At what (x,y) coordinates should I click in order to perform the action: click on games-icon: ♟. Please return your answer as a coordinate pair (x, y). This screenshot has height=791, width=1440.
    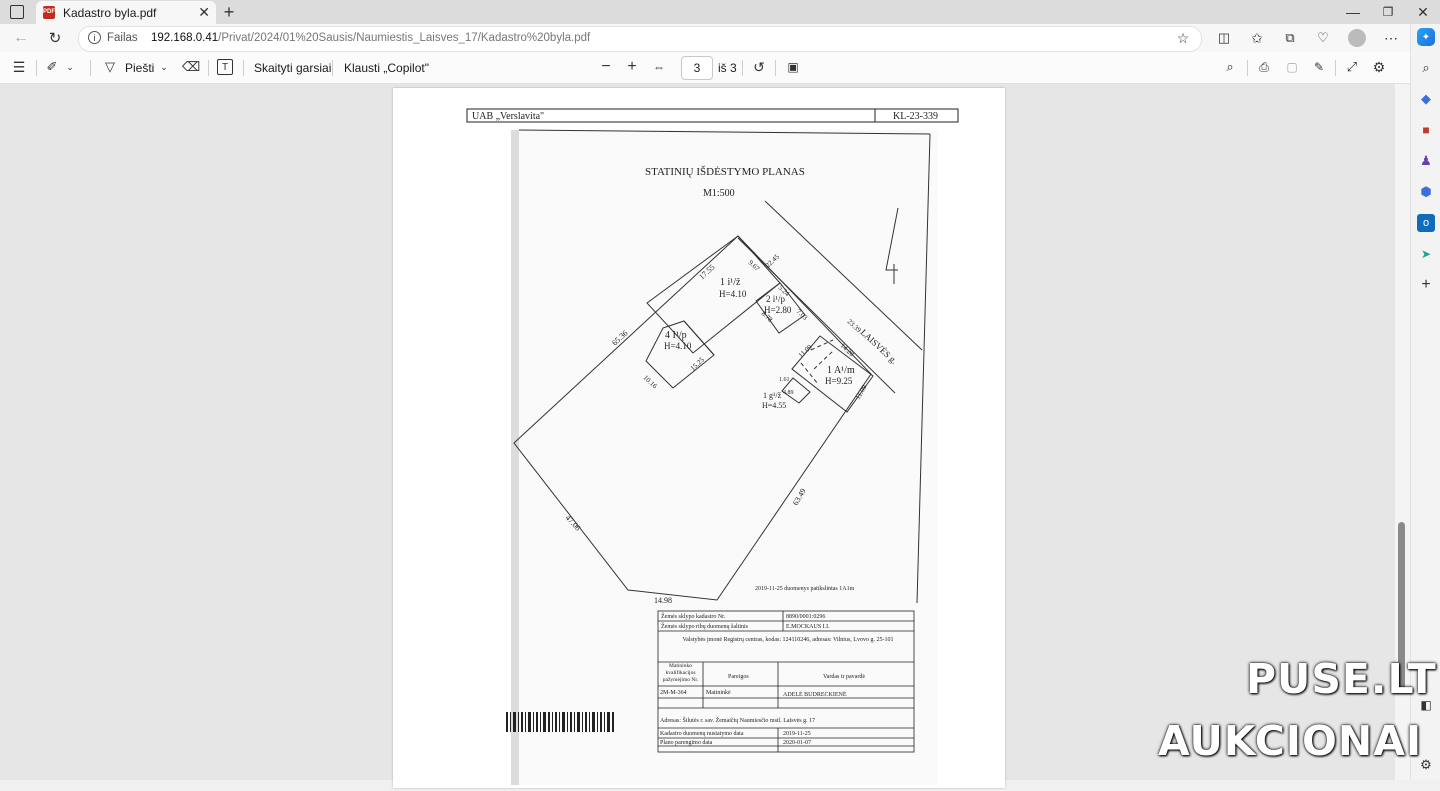
    Looking at the image, I should click on (1426, 161).